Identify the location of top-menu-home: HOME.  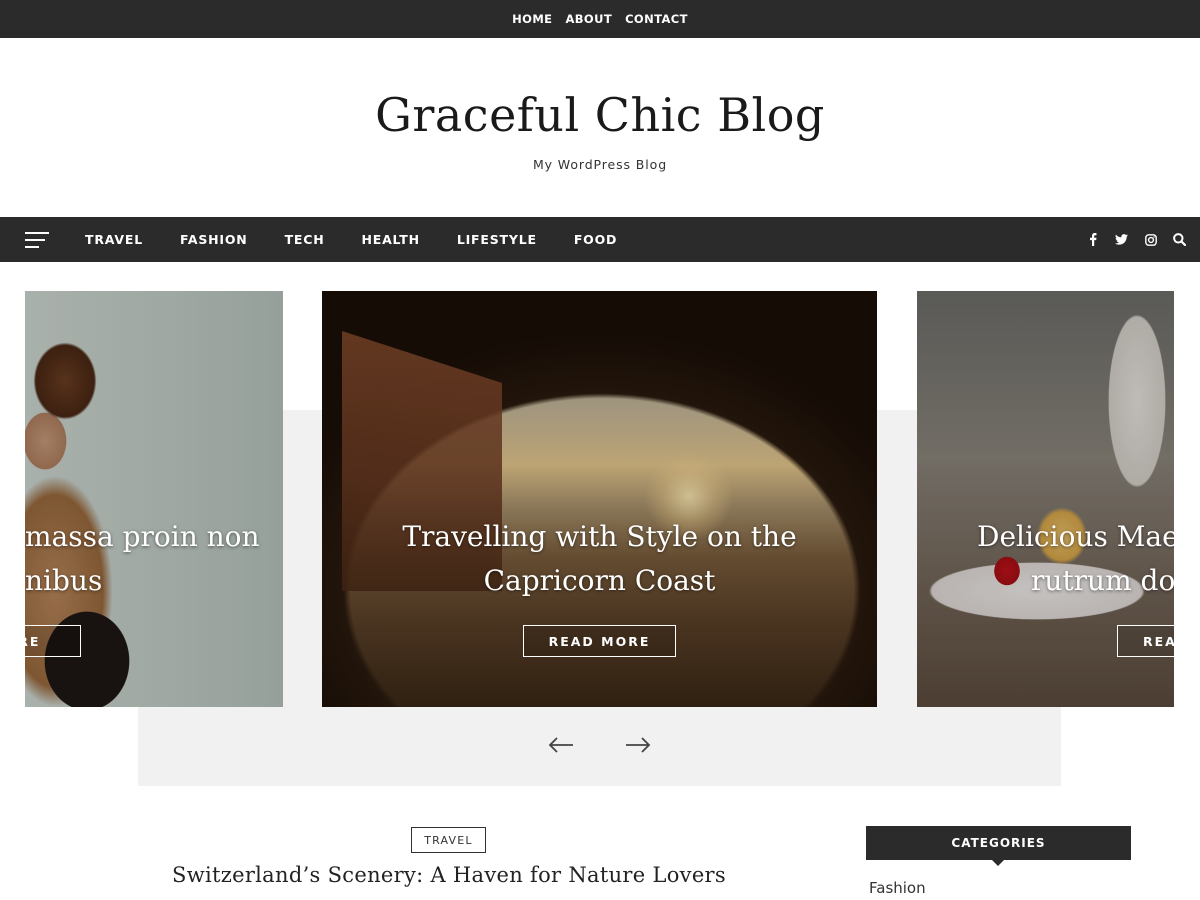
(532, 19).